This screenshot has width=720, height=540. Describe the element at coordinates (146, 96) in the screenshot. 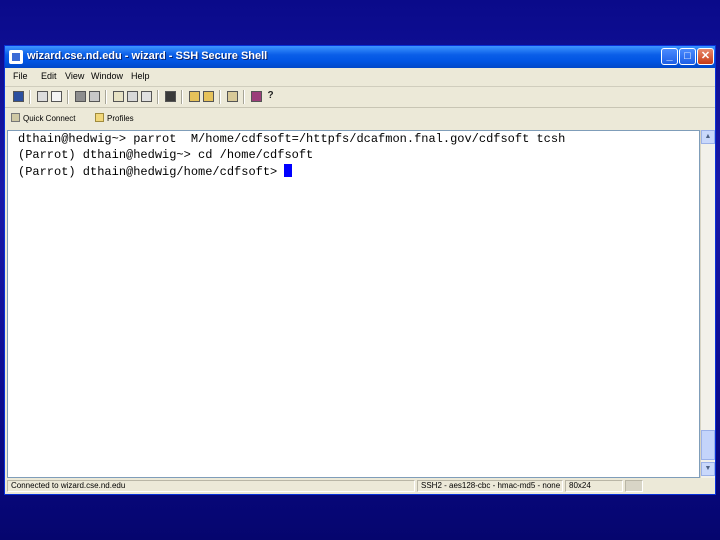

I see `clear-icon` at that location.